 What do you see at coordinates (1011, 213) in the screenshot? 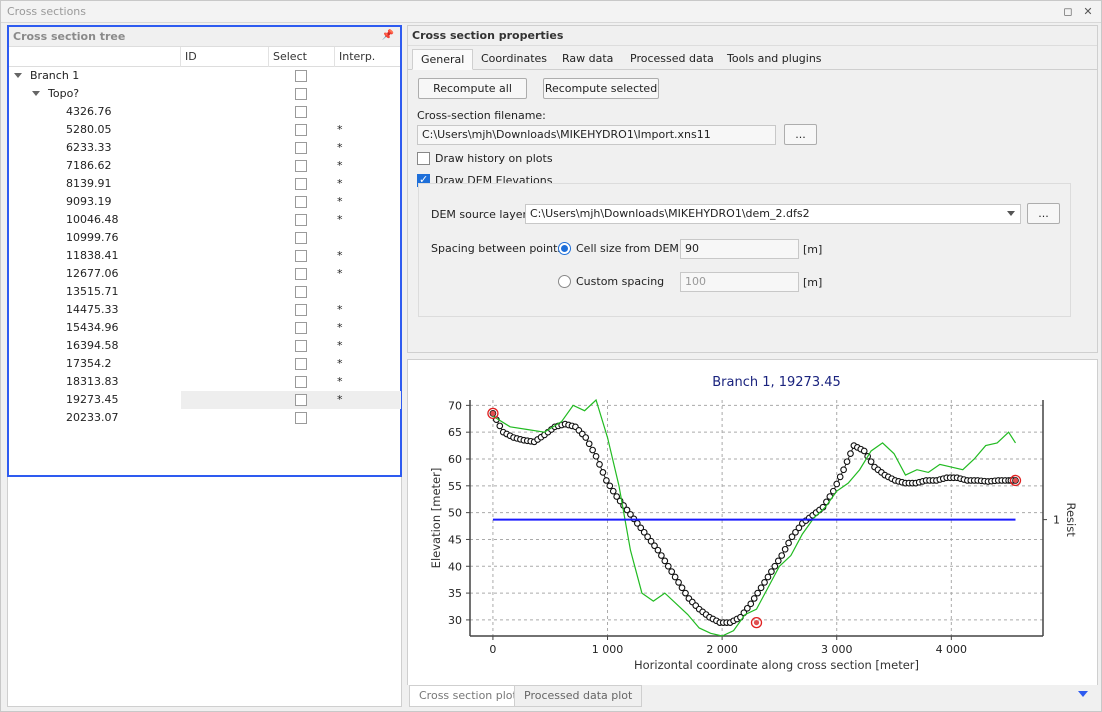
I see `chevron-down-icon` at bounding box center [1011, 213].